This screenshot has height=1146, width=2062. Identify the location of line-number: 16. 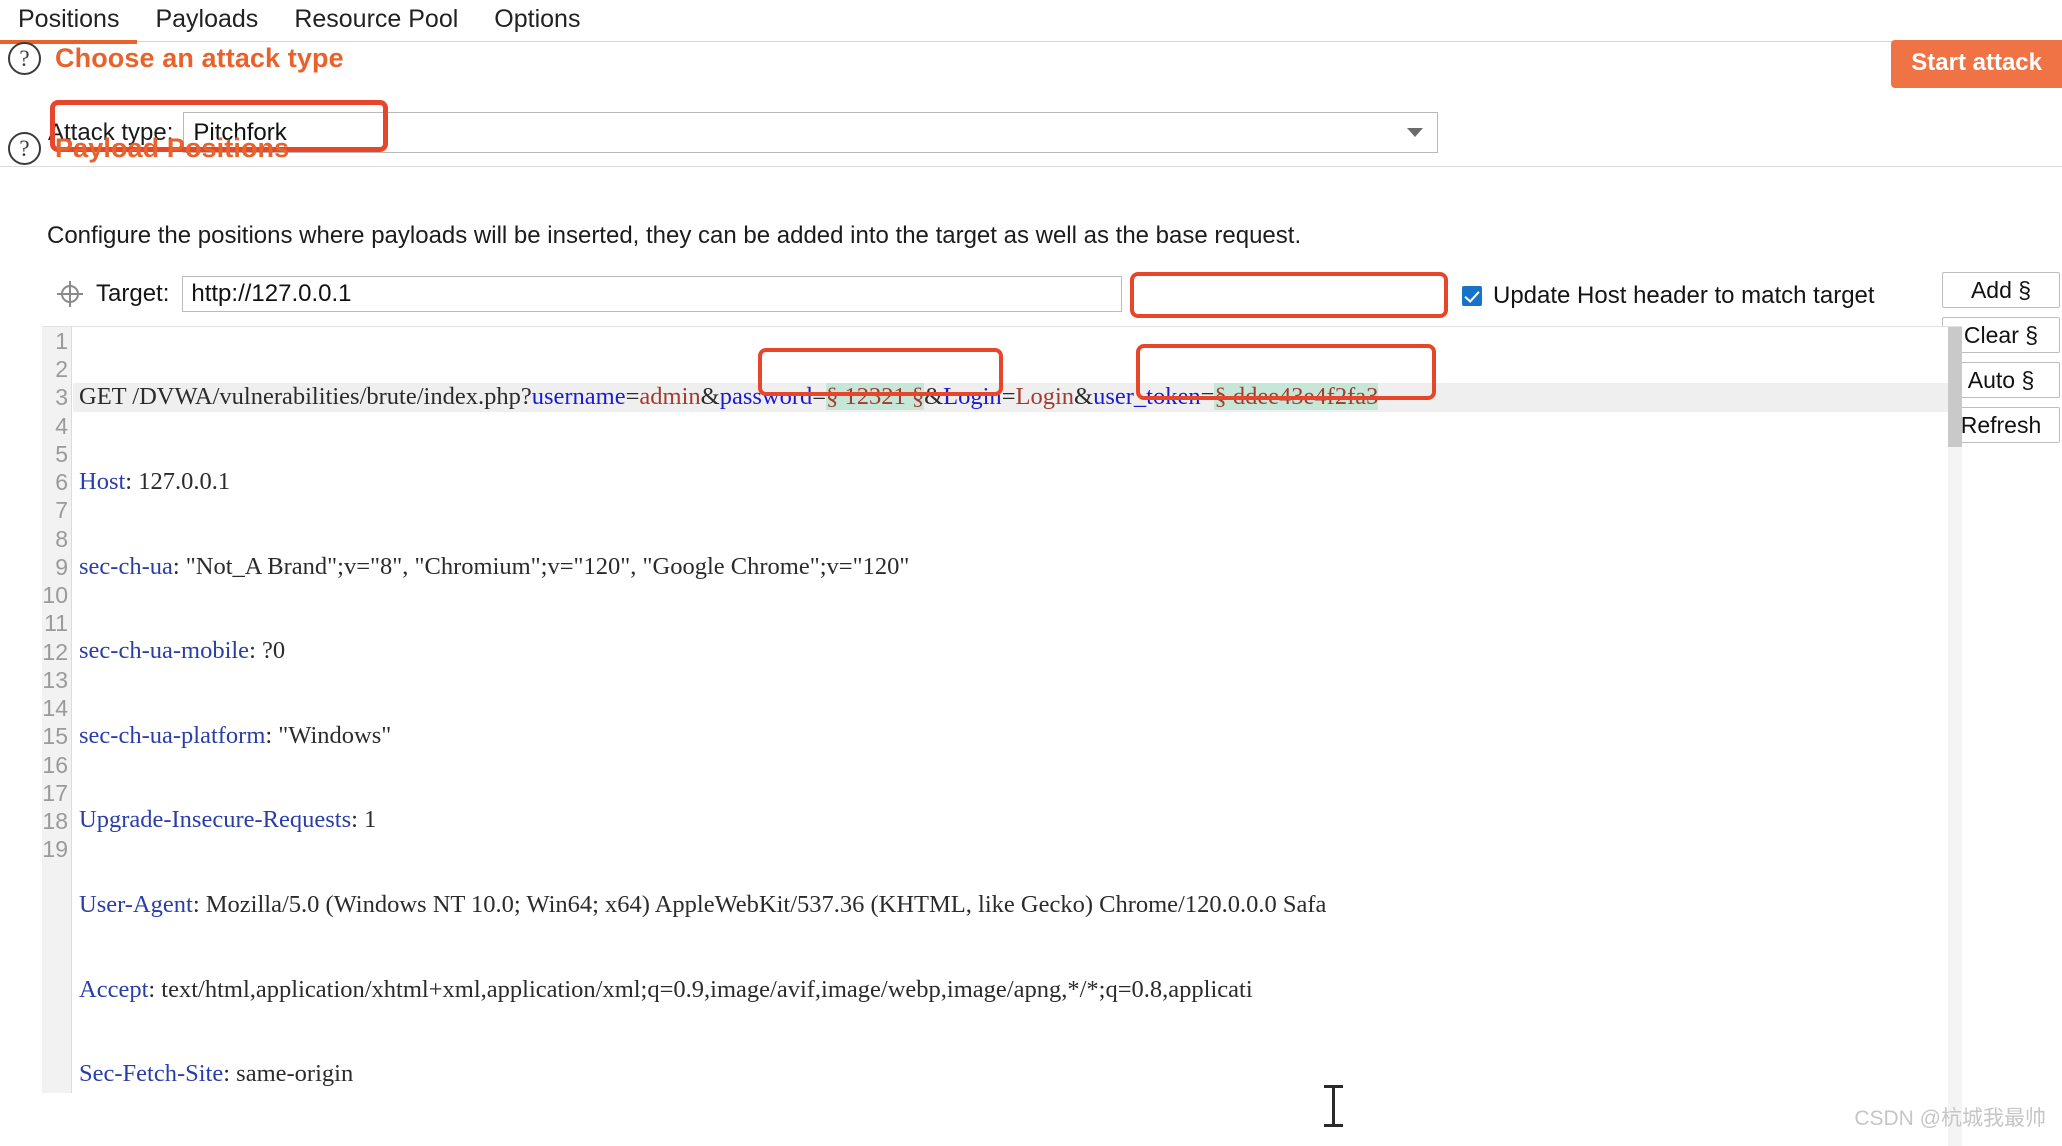
(55, 765).